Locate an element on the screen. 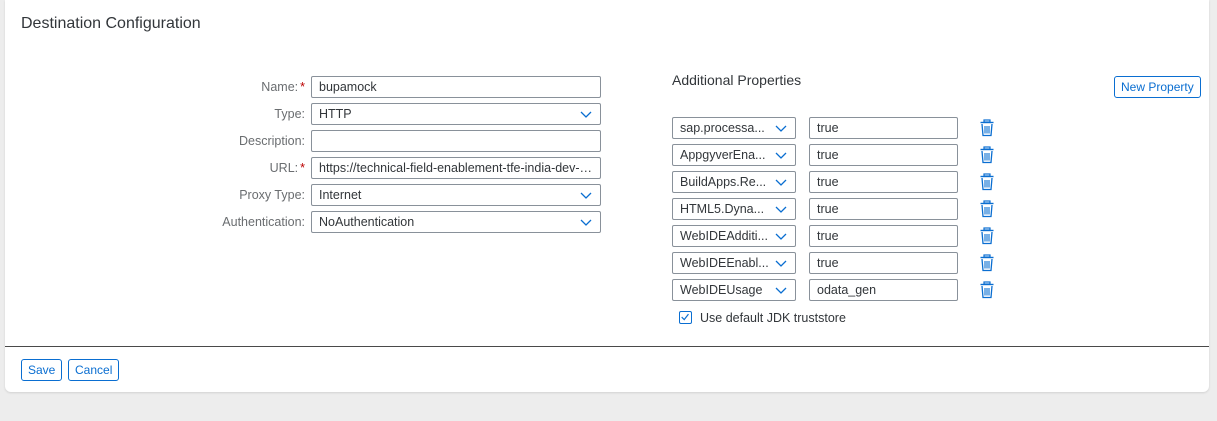  jdk-truststore-label: Use default JDK truststore is located at coordinates (773, 318).